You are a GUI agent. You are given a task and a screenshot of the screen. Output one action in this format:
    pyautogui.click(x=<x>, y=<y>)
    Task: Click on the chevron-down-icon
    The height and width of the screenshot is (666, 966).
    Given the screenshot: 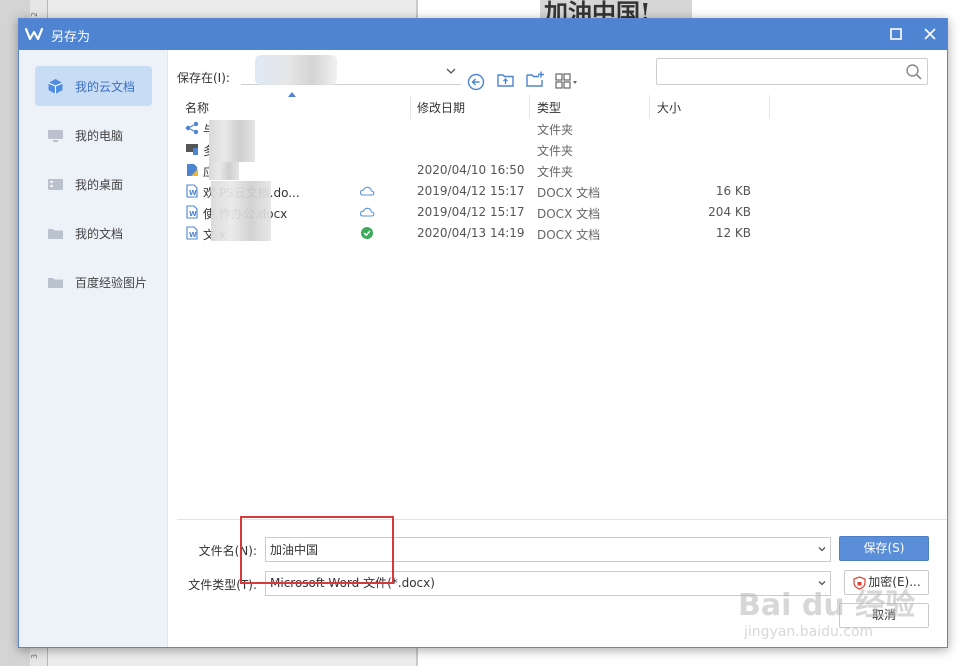 What is the action you would take?
    pyautogui.click(x=451, y=71)
    